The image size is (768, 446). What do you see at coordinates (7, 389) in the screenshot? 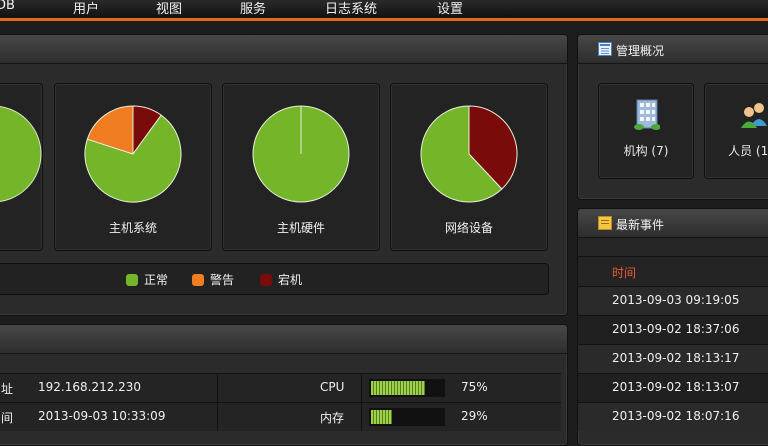
I see `info-key-address: 址` at bounding box center [7, 389].